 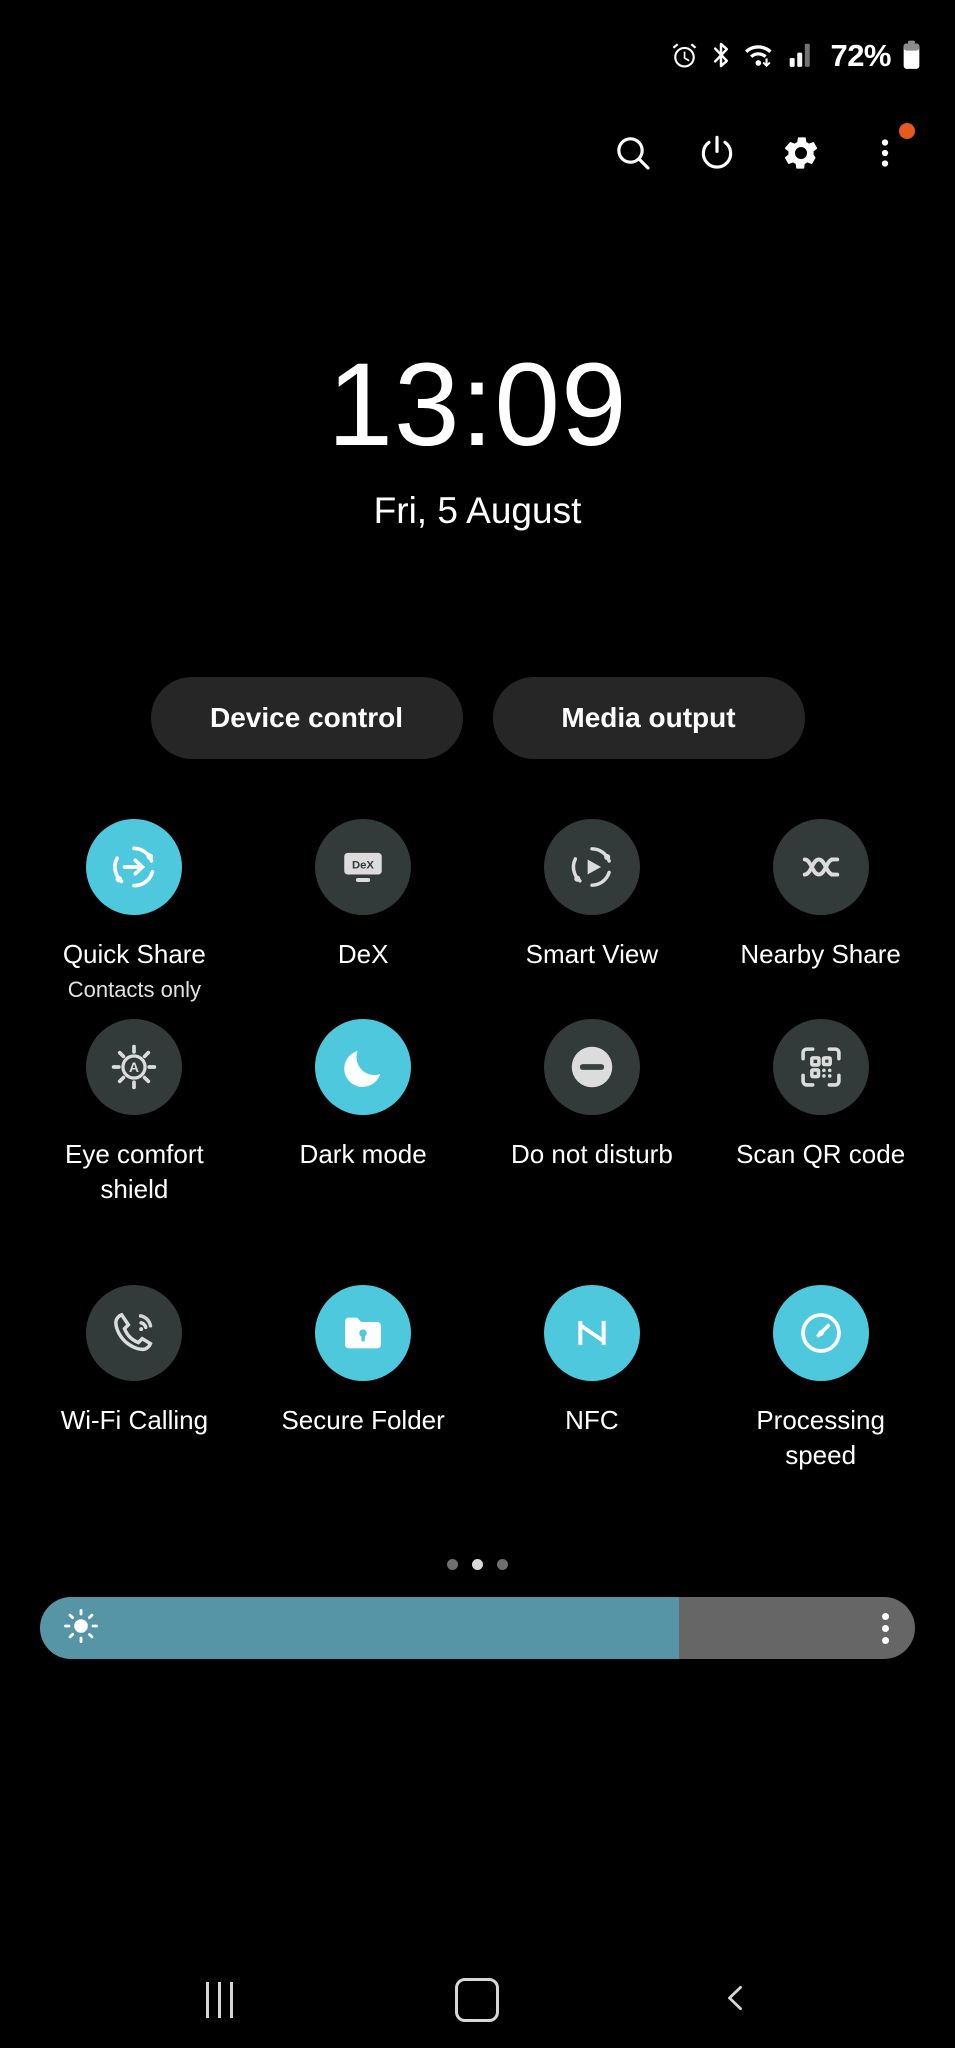 I want to click on tile-label: Smart View, so click(x=592, y=954).